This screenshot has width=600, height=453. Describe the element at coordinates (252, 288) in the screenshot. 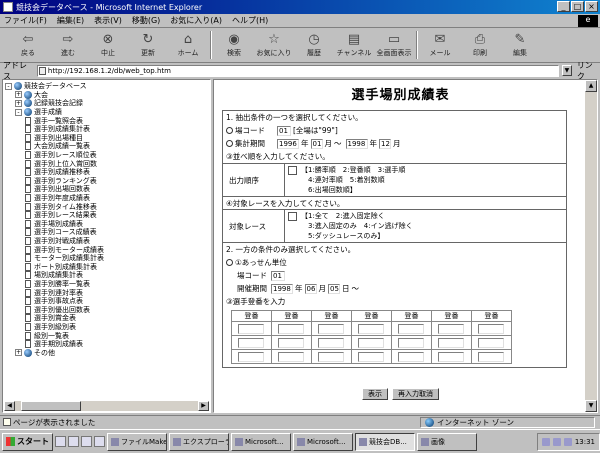

I see `sec2-period-label: 開催期間` at that location.